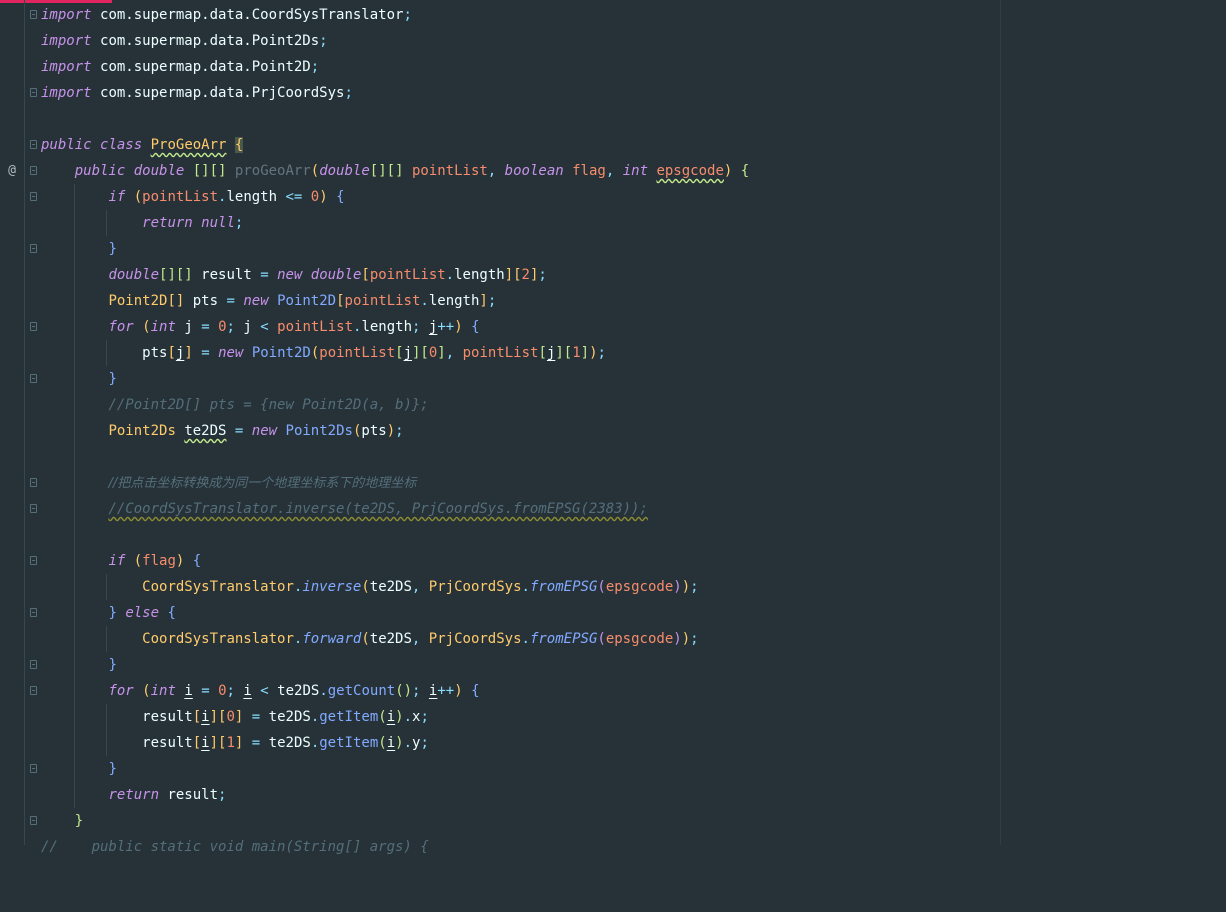 This screenshot has height=912, width=1226. I want to click on code-line: //Point2D[] pts = {new Point2D(a, b)};, so click(613, 405).